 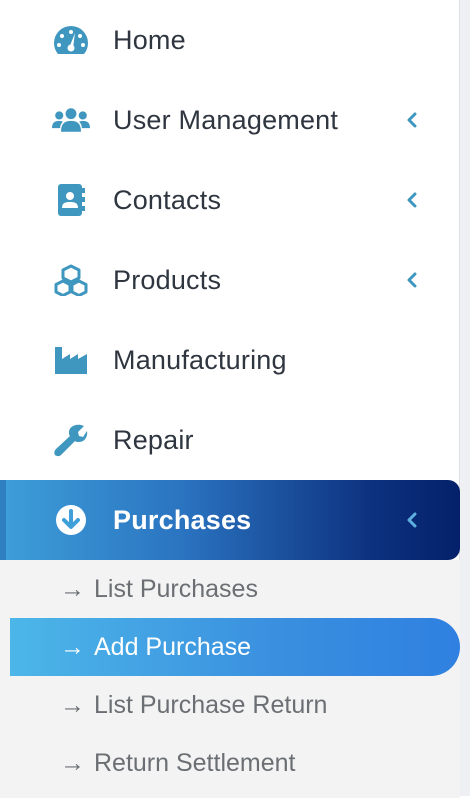 I want to click on sidebar-item-user-management: User Management, so click(x=230, y=120).